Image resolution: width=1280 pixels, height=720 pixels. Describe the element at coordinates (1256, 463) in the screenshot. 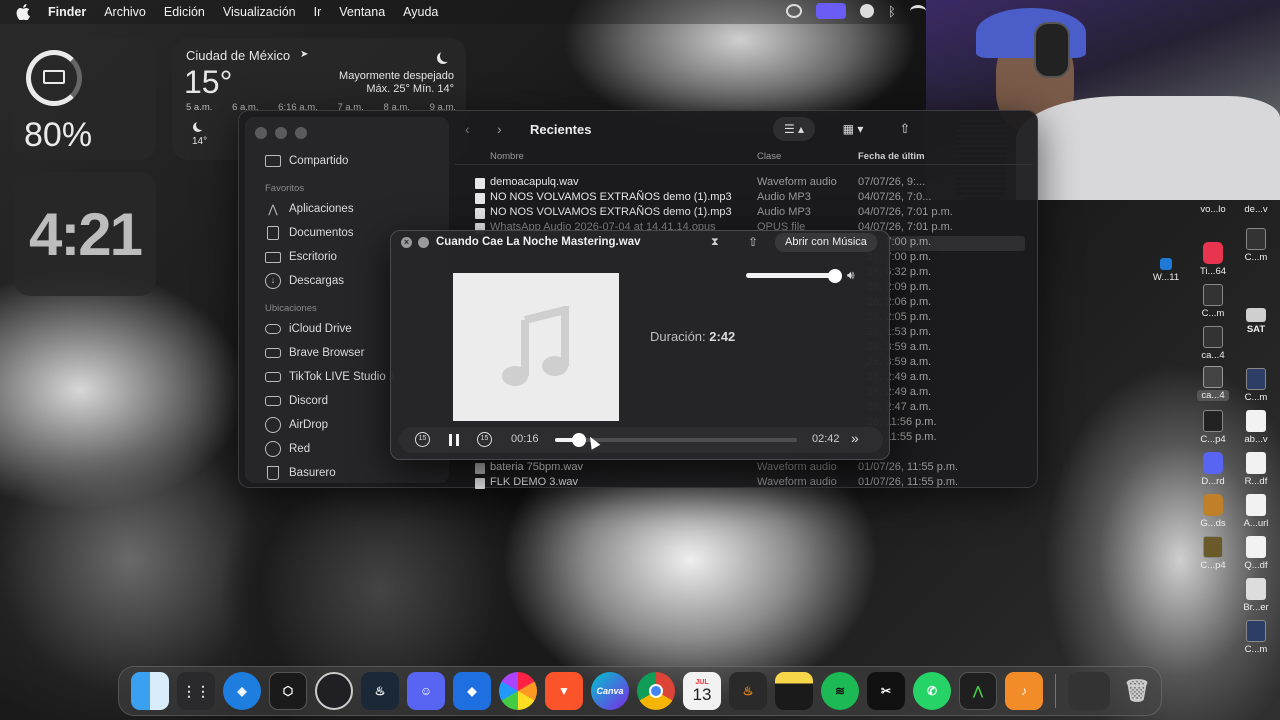

I see `pdf-file-icon` at that location.